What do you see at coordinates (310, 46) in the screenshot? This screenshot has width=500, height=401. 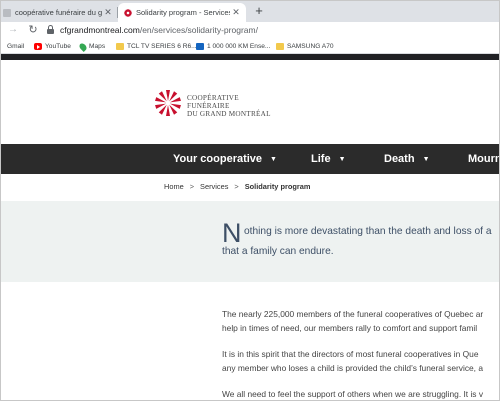 I see `bookmark-label: SAMSUNG A70` at bounding box center [310, 46].